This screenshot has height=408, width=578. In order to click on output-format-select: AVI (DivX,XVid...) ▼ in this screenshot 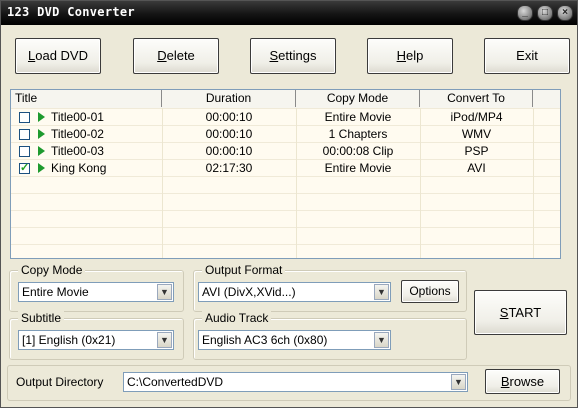, I will do `click(294, 292)`.